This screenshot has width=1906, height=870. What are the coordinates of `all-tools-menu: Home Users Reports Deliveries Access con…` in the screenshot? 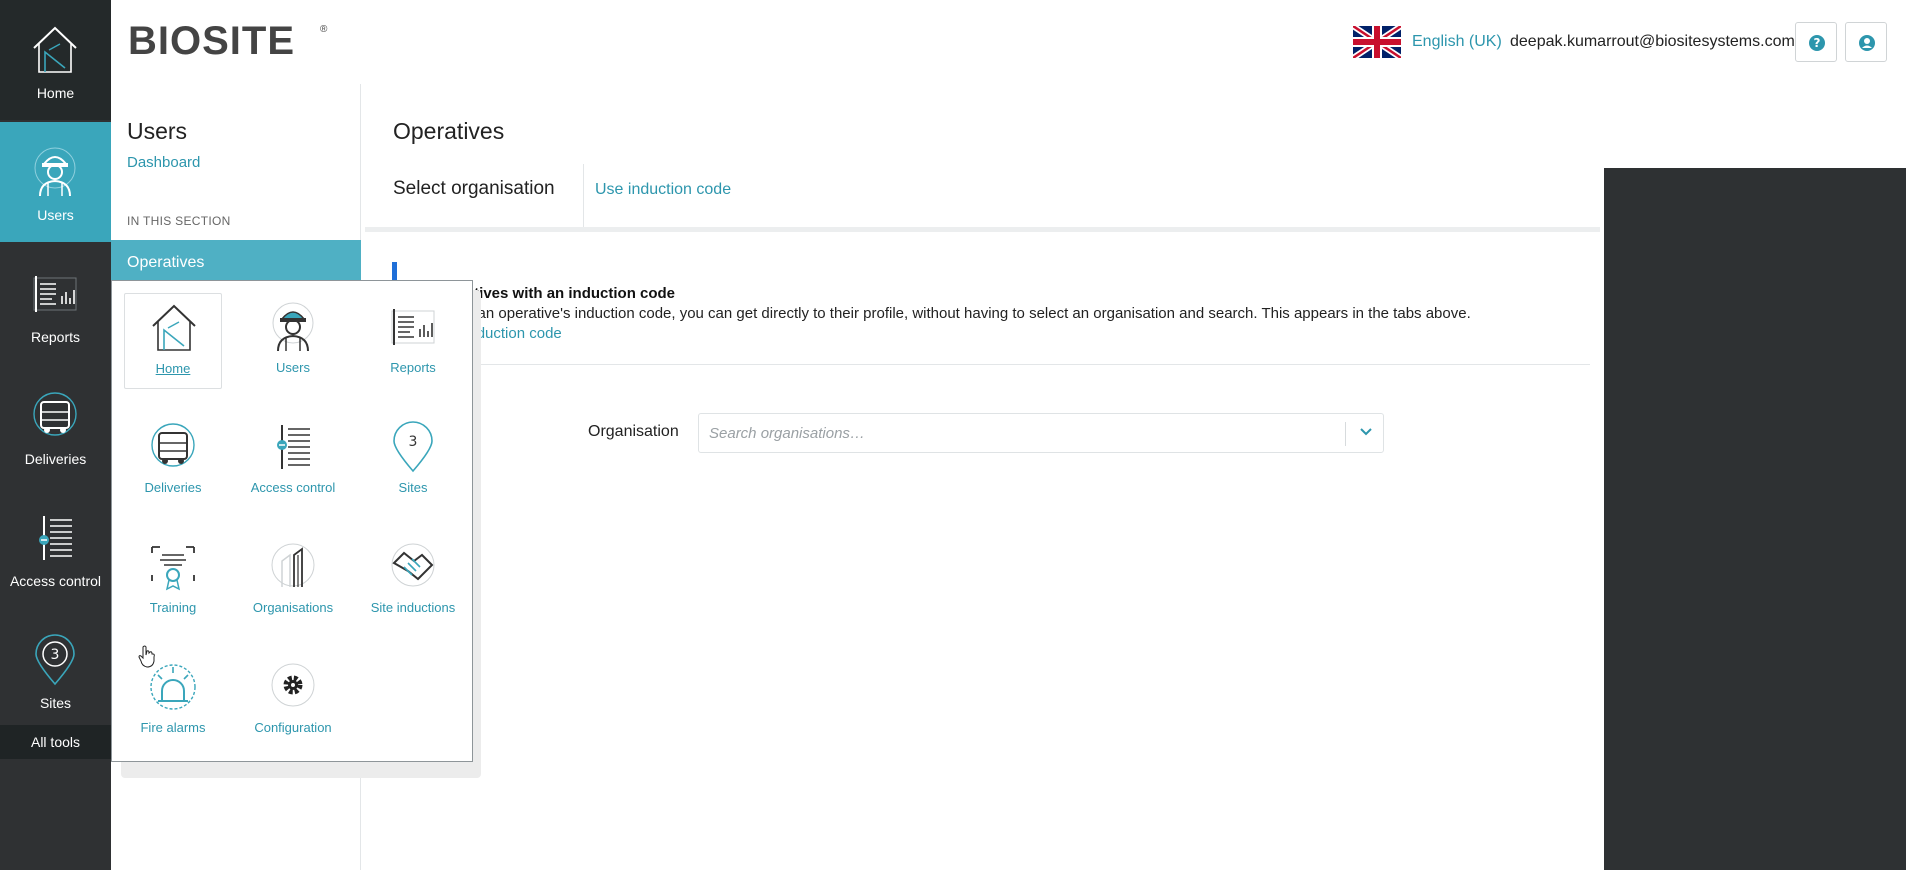 It's located at (292, 521).